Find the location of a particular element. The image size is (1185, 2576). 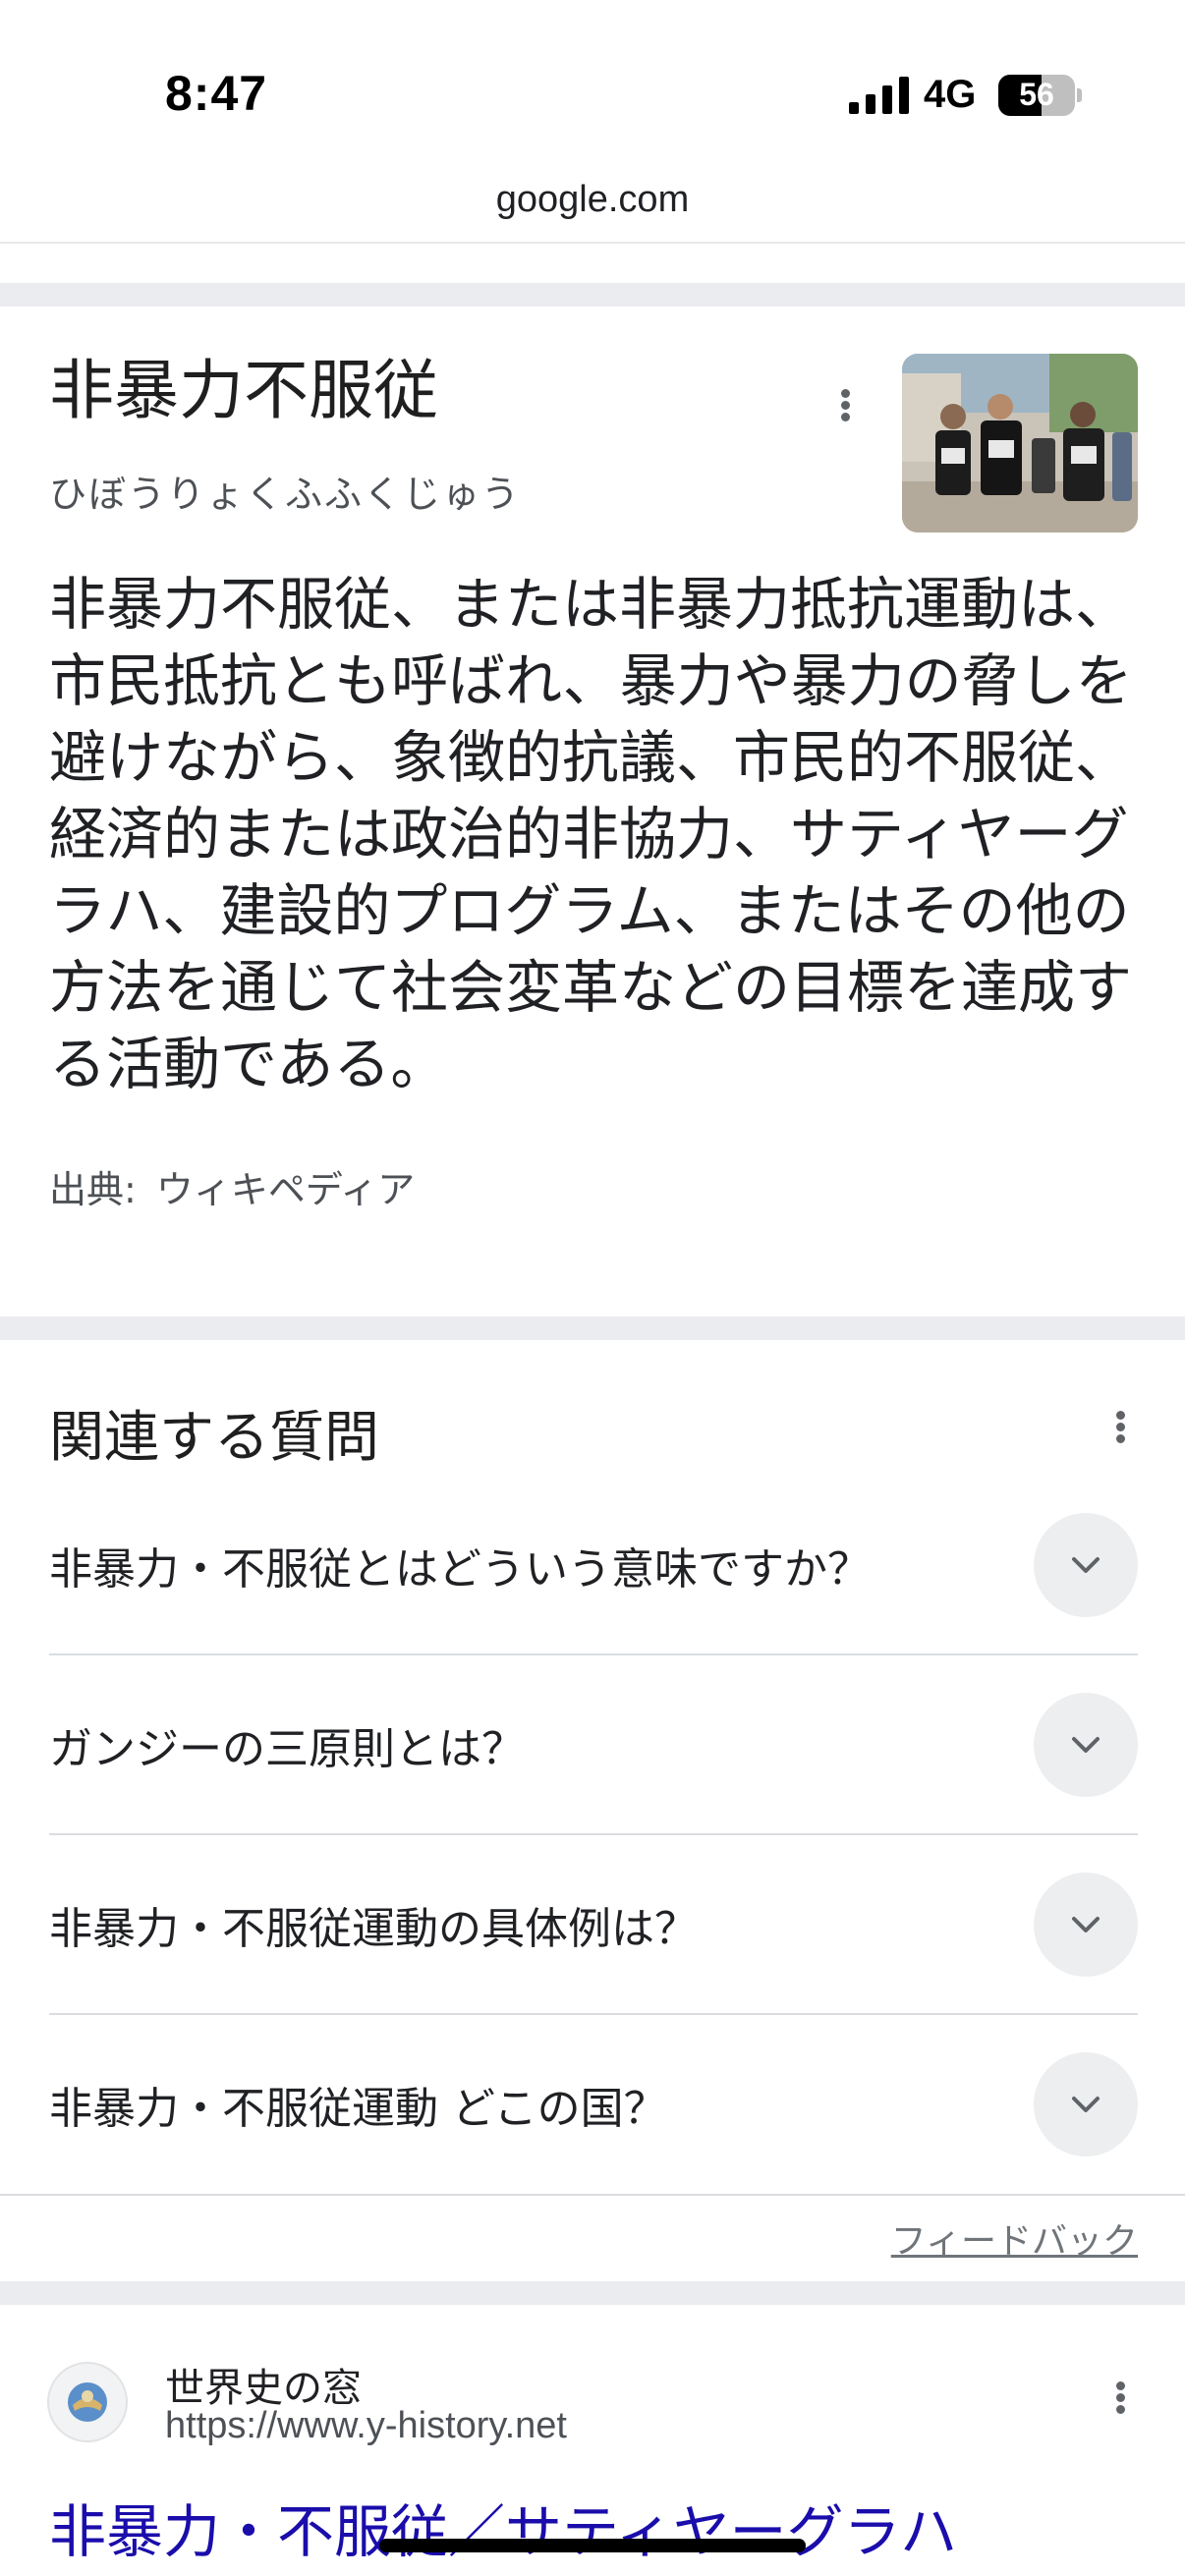

related-question-item: 非暴力・不服従とはどういう意味ですか？ is located at coordinates (594, 1565).